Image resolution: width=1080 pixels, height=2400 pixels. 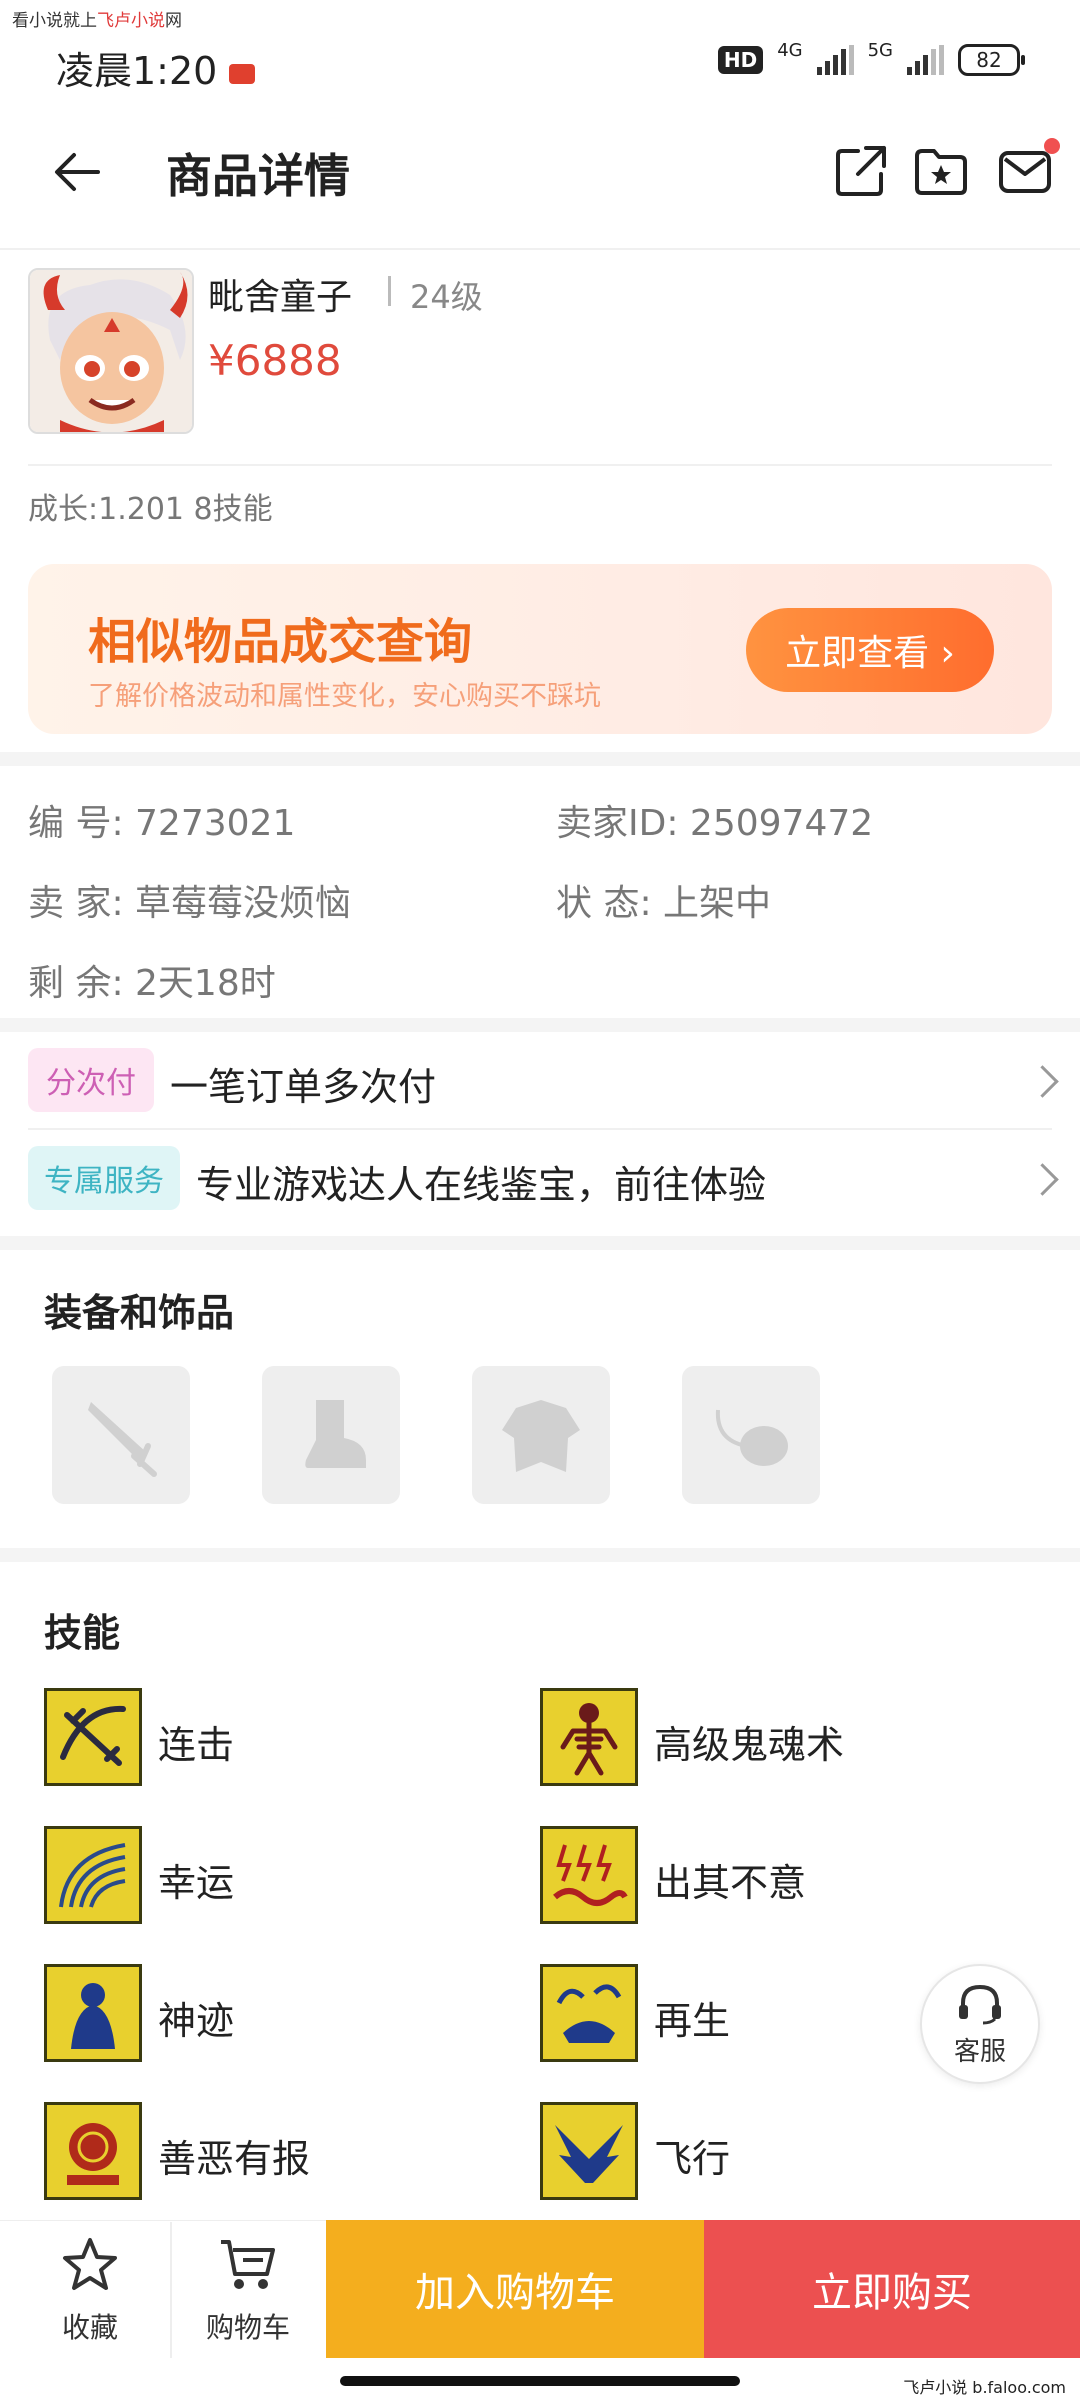 What do you see at coordinates (152, 983) in the screenshot?
I see `time-remaining: 剩 余: 2天18时` at bounding box center [152, 983].